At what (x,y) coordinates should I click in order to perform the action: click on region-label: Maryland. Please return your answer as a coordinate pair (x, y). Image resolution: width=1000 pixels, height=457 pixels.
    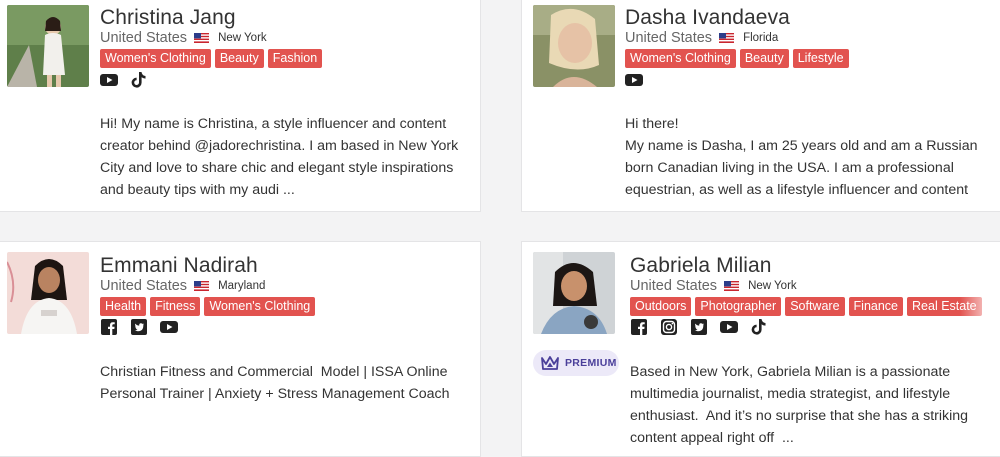
    Looking at the image, I should click on (242, 286).